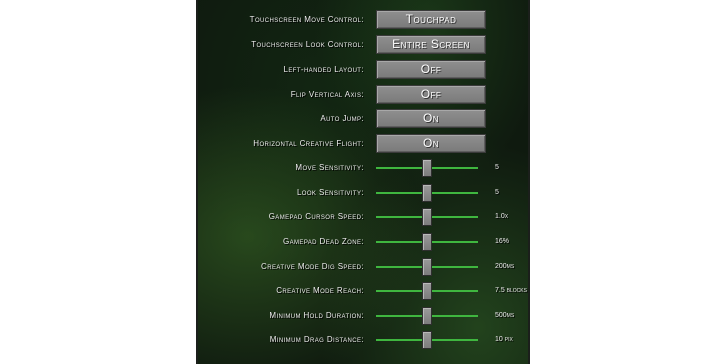  I want to click on left-handed-layout-button: Off, so click(431, 69).